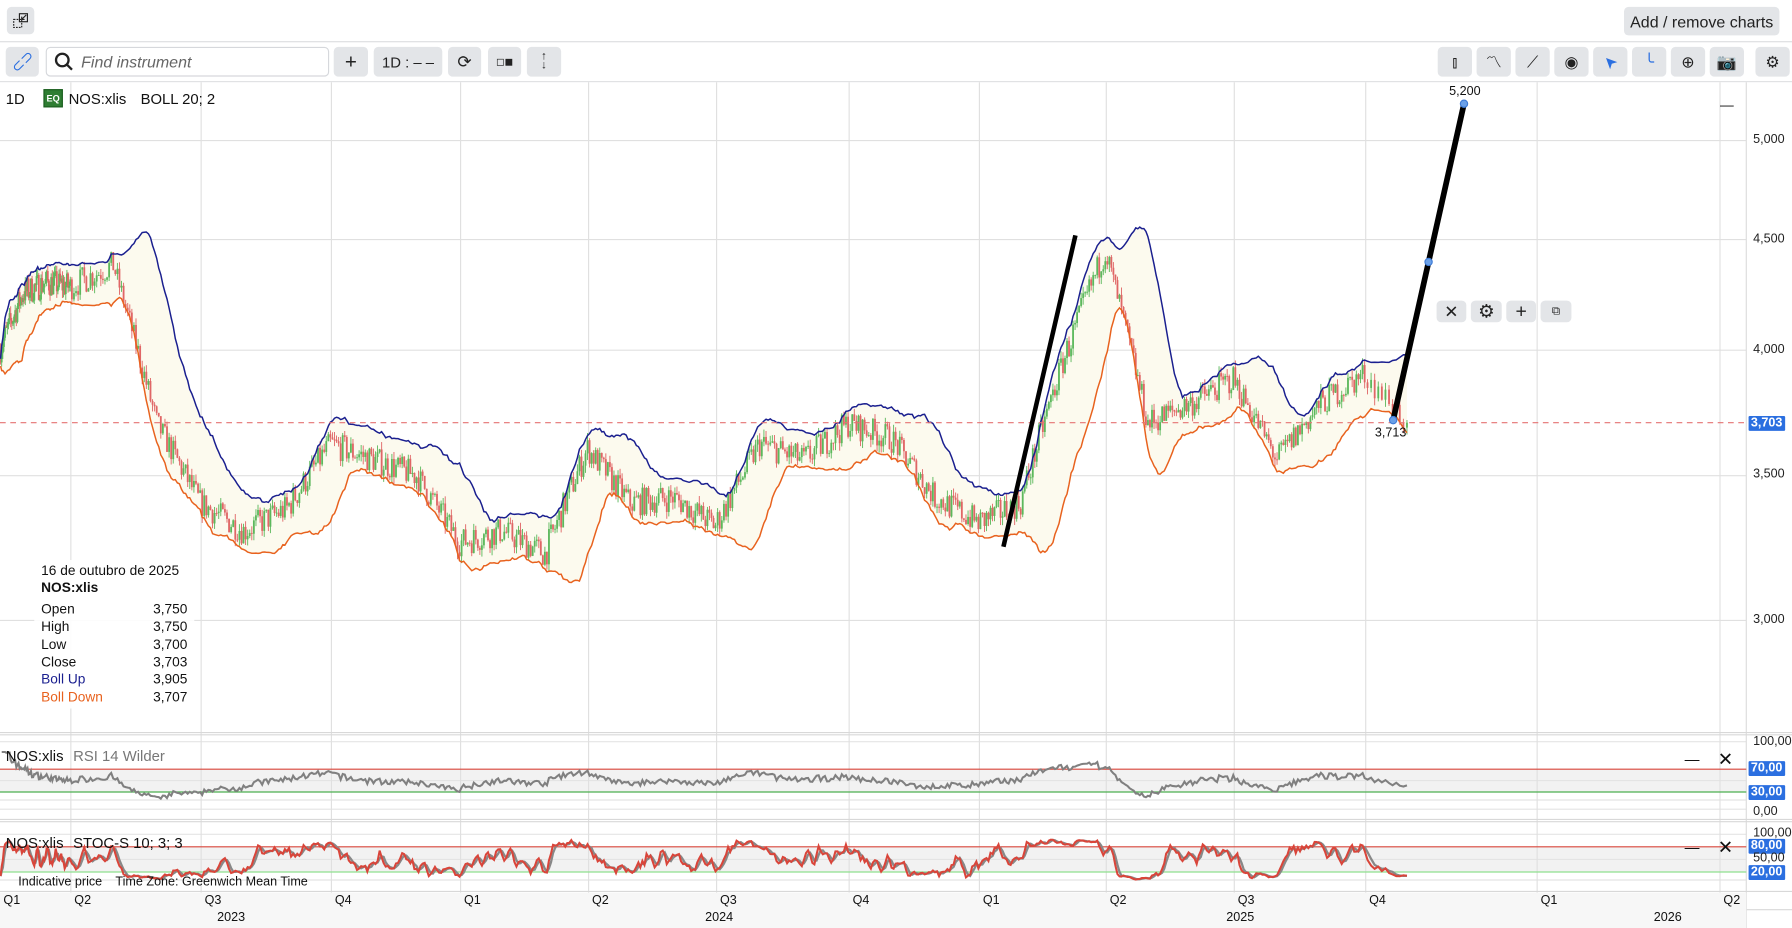 The image size is (1792, 928). What do you see at coordinates (1486, 311) in the screenshot?
I see `drawing-settings-button: ⚙` at bounding box center [1486, 311].